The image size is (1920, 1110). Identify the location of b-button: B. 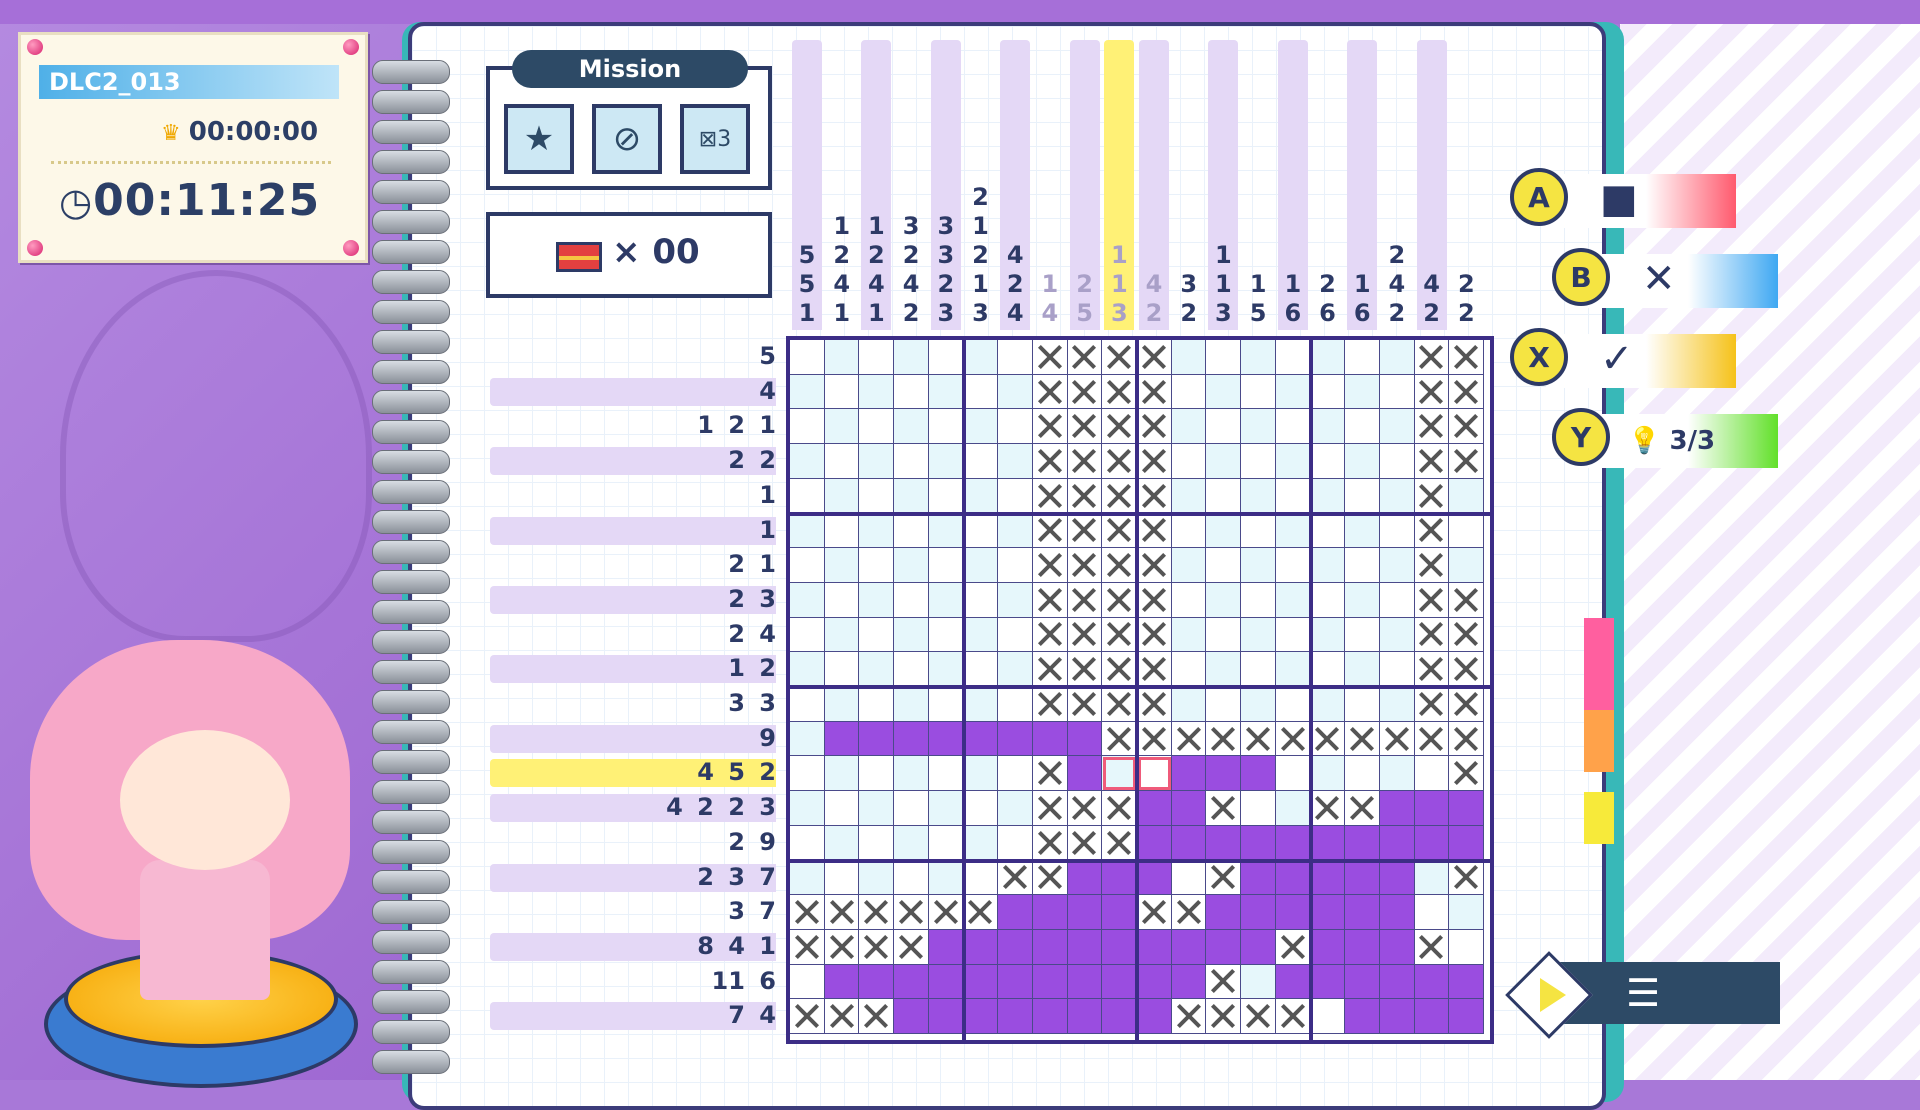
(1581, 277).